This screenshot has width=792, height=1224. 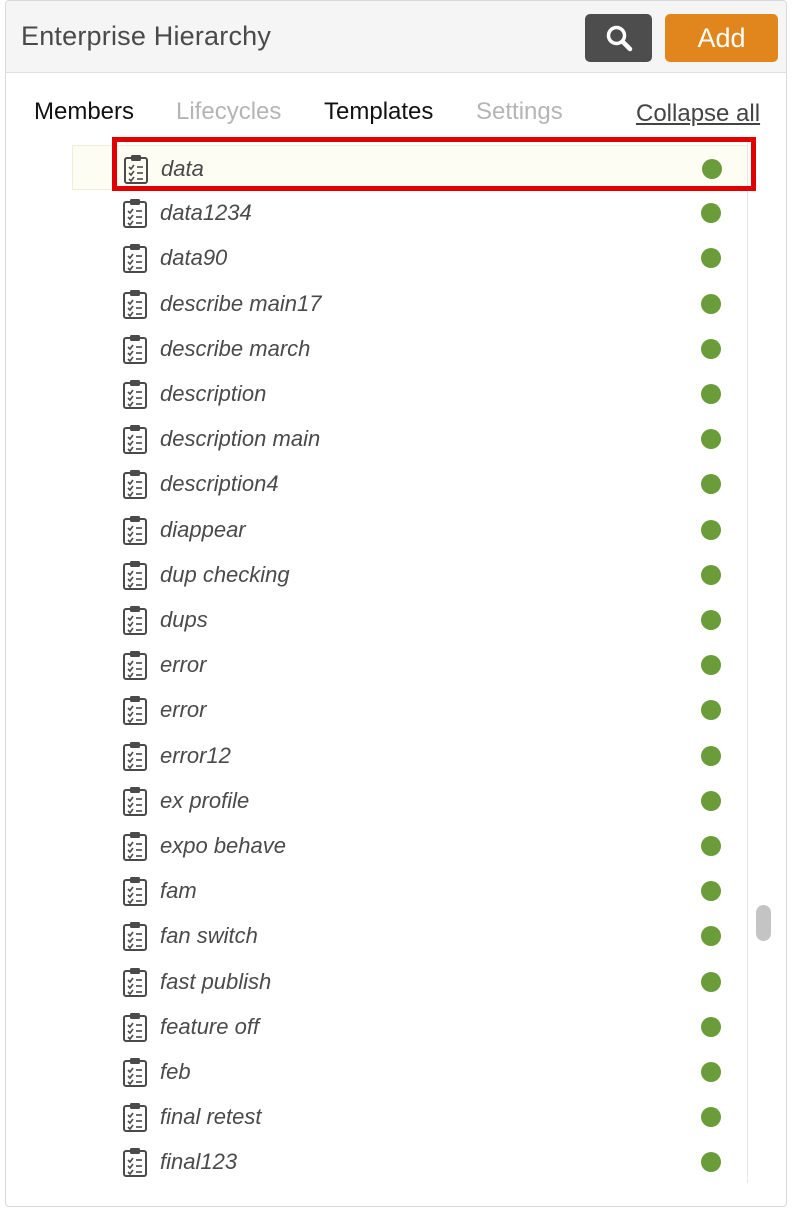 I want to click on search-button, so click(x=618, y=38).